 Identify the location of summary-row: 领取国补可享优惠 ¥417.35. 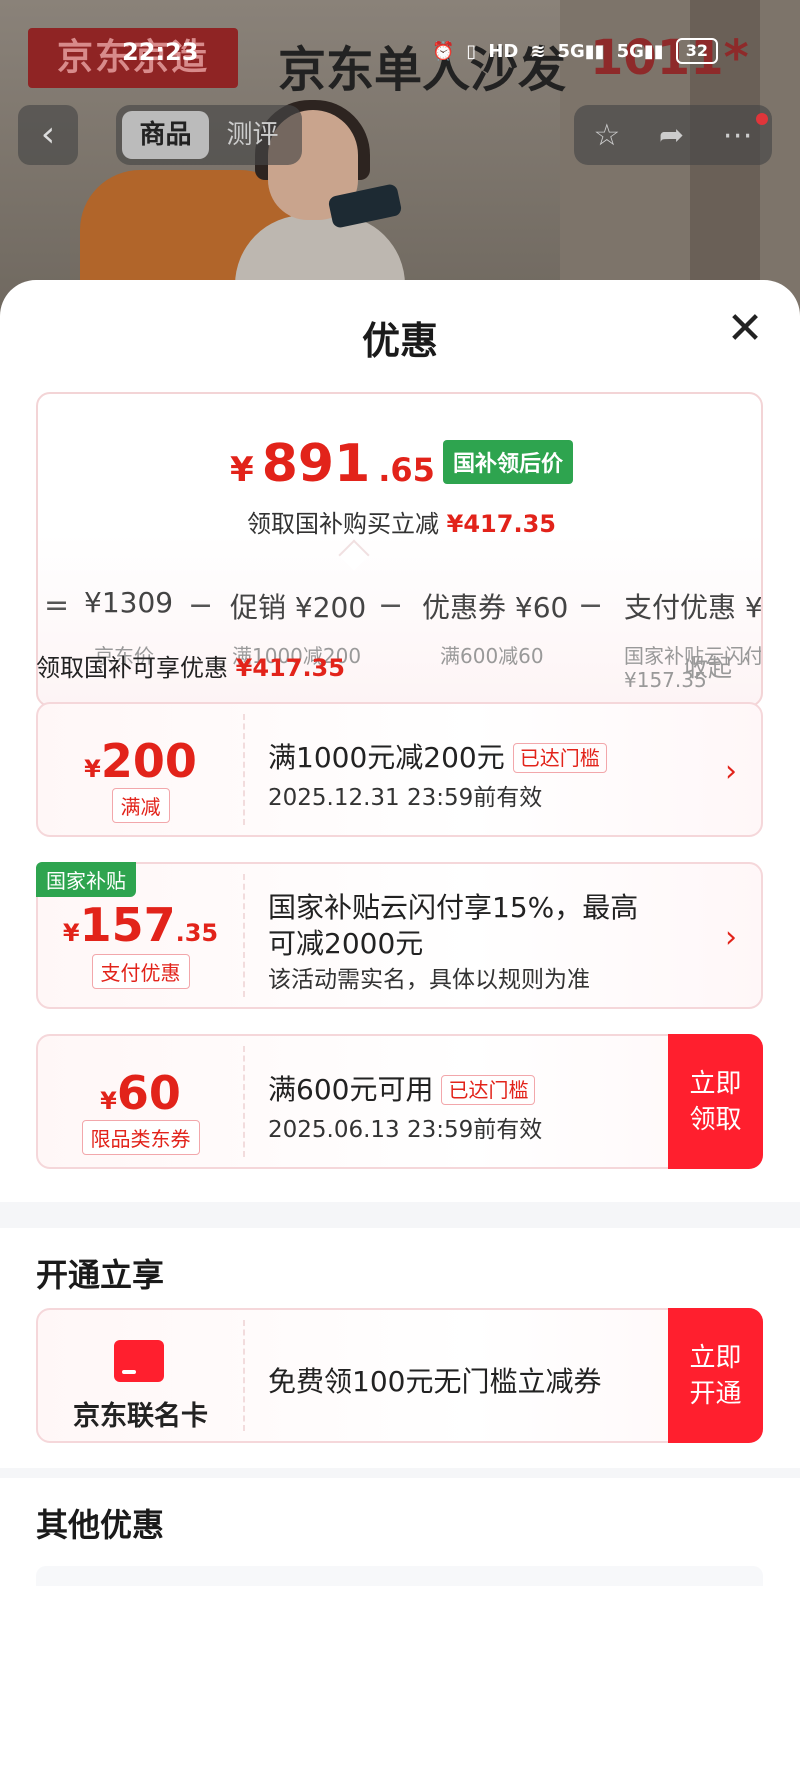
(190, 665).